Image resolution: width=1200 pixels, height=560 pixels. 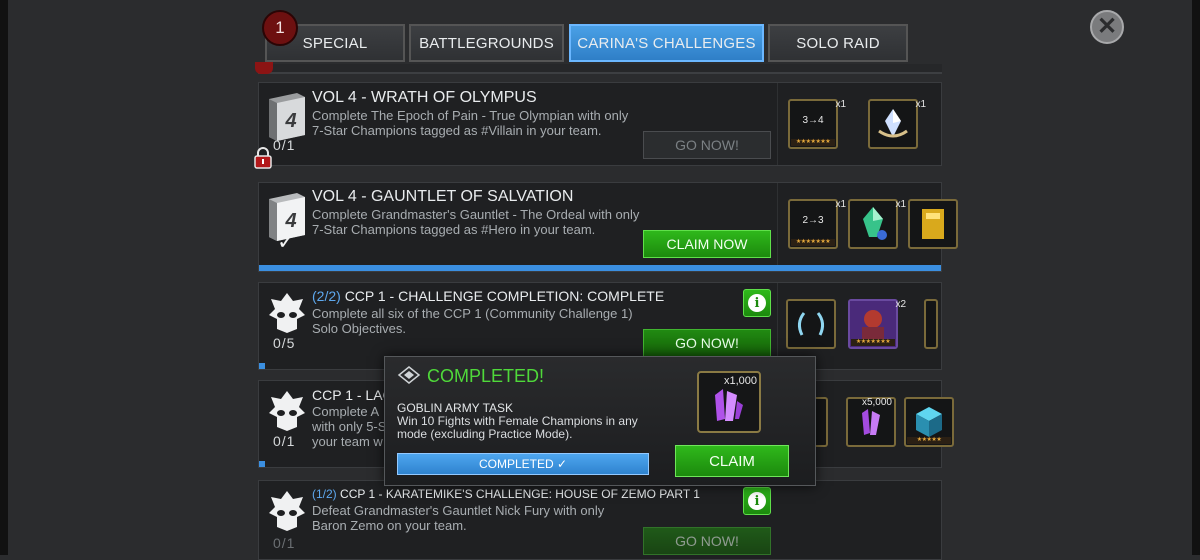 I want to click on book-icon: 4, so click(x=287, y=117).